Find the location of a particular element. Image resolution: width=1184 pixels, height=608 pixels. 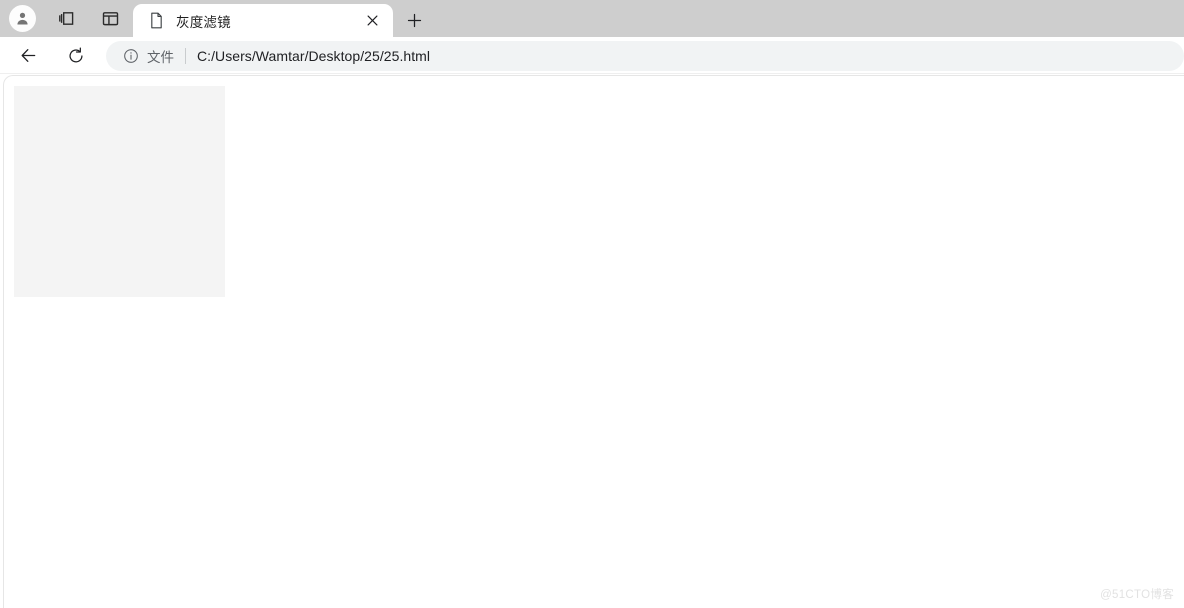

reload-circular-arrow-icon is located at coordinates (76, 54).